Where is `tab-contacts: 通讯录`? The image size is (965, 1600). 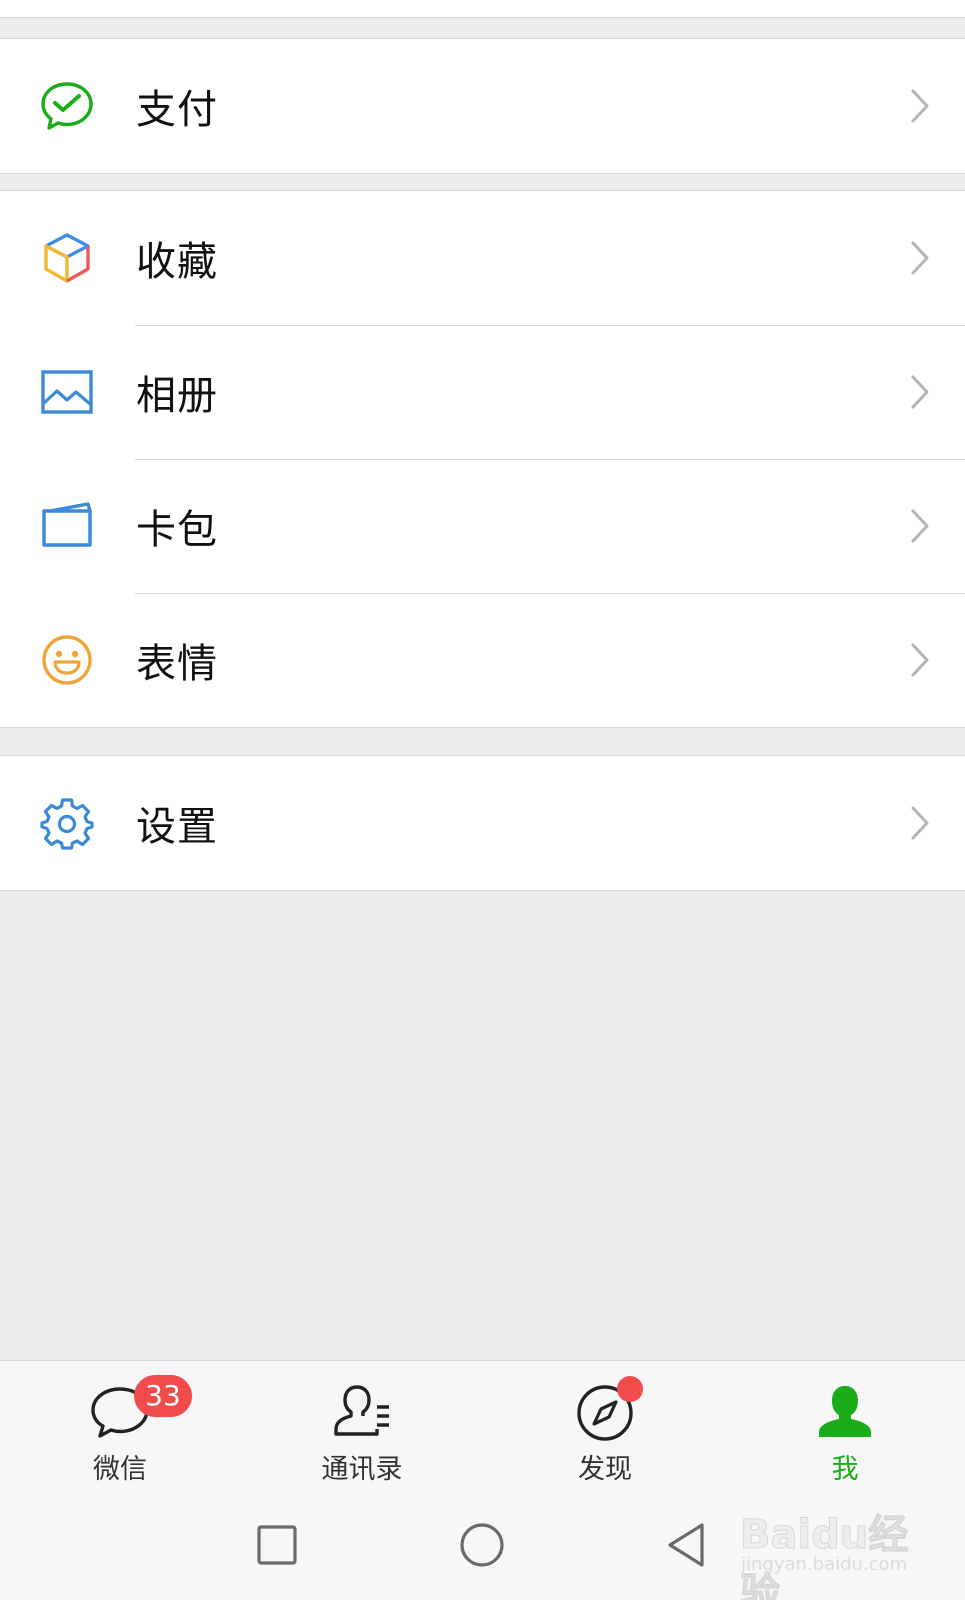
tab-contacts: 通讯录 is located at coordinates (362, 1426).